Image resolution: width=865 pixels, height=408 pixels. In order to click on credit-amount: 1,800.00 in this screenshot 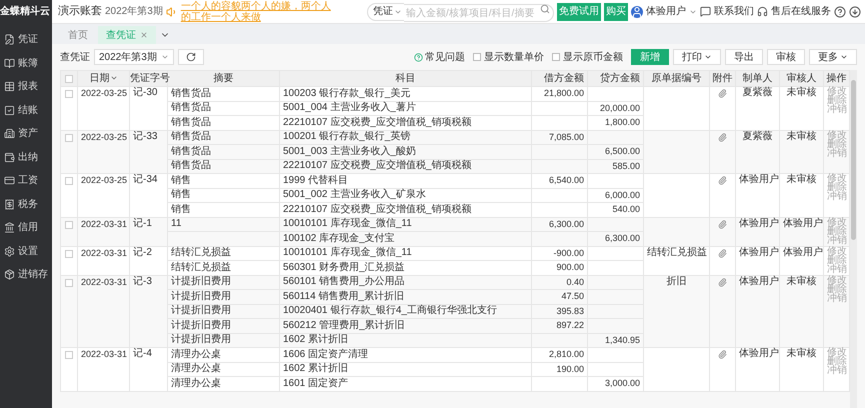, I will do `click(622, 122)`.